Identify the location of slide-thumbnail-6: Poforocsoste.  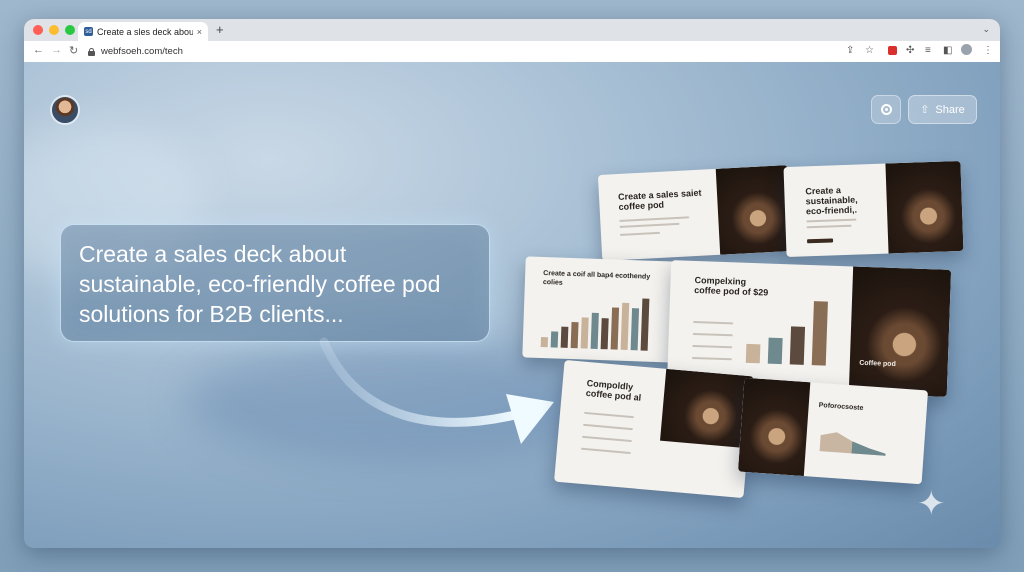
(833, 431).